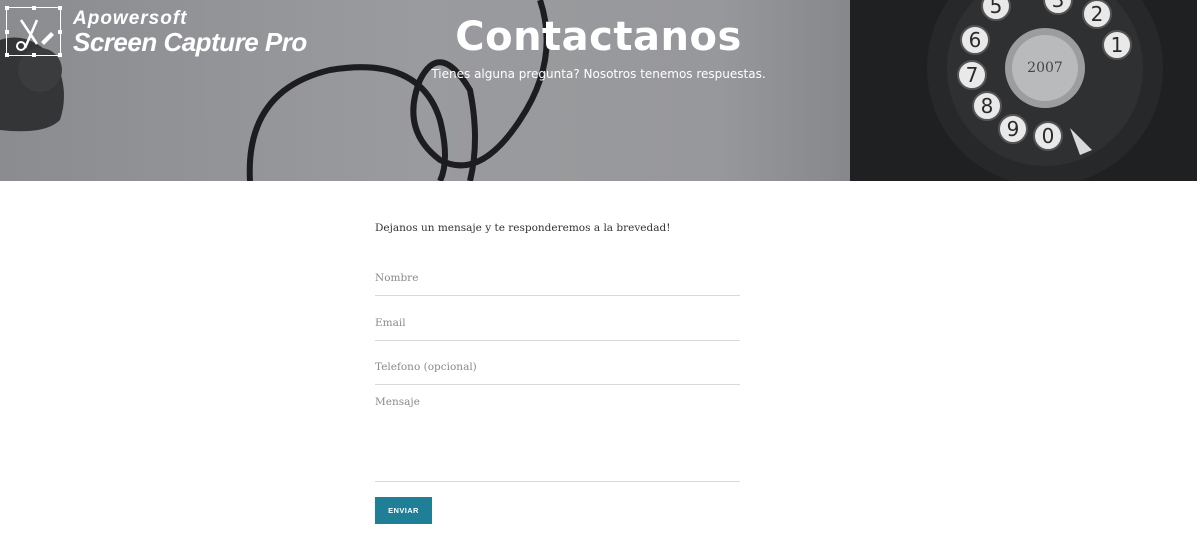 This screenshot has width=1197, height=538. I want to click on dial-number-0: 0, so click(1048, 136).